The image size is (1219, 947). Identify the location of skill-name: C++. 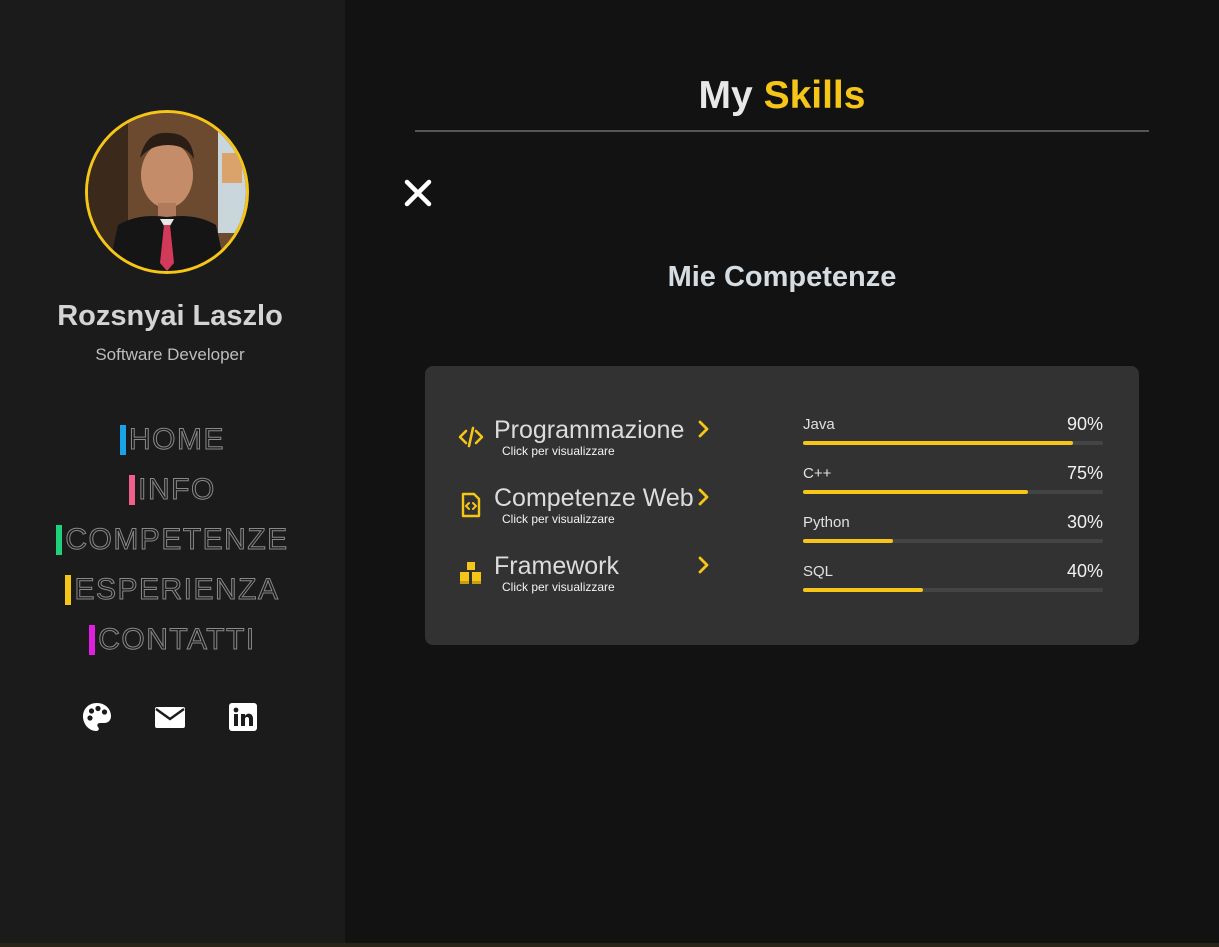
(817, 473).